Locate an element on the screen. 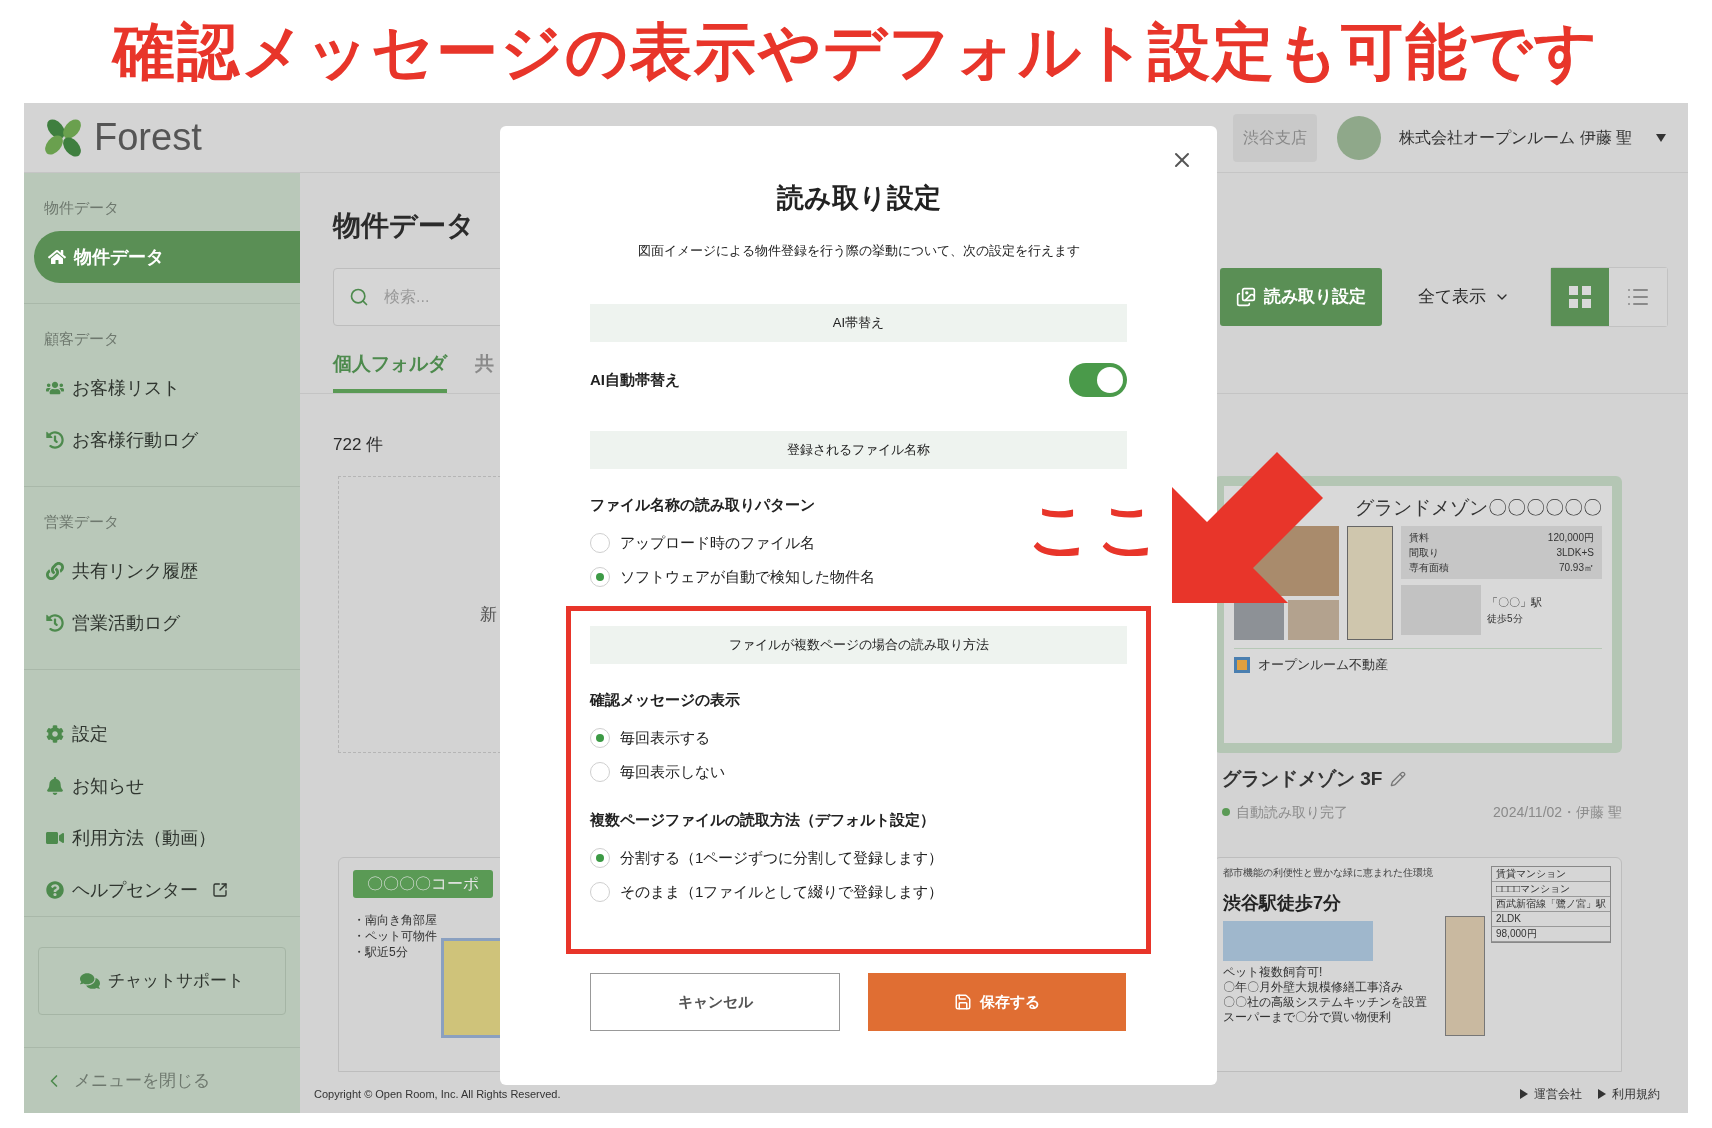  flyer-point-text: 〇〇社の高級システムキッチンを設置 is located at coordinates (1325, 1002).